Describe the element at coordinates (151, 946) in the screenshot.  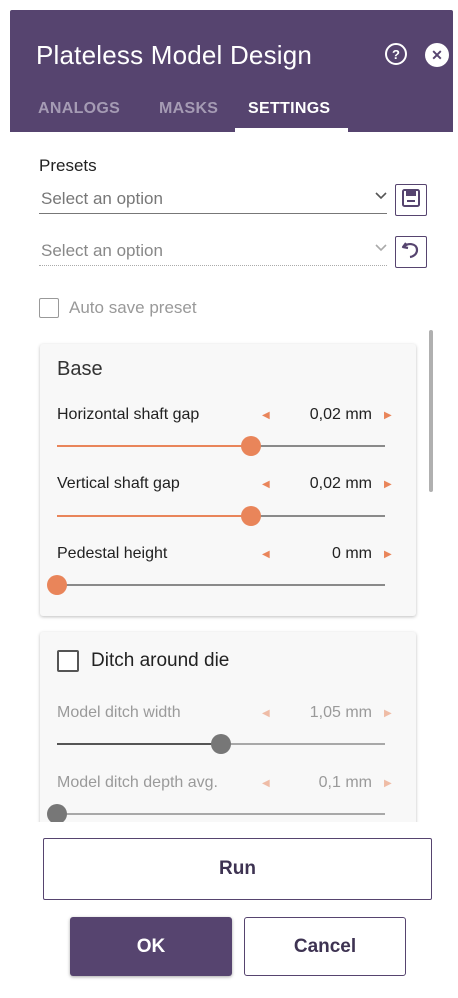
I see `ok-button: OK` at that location.